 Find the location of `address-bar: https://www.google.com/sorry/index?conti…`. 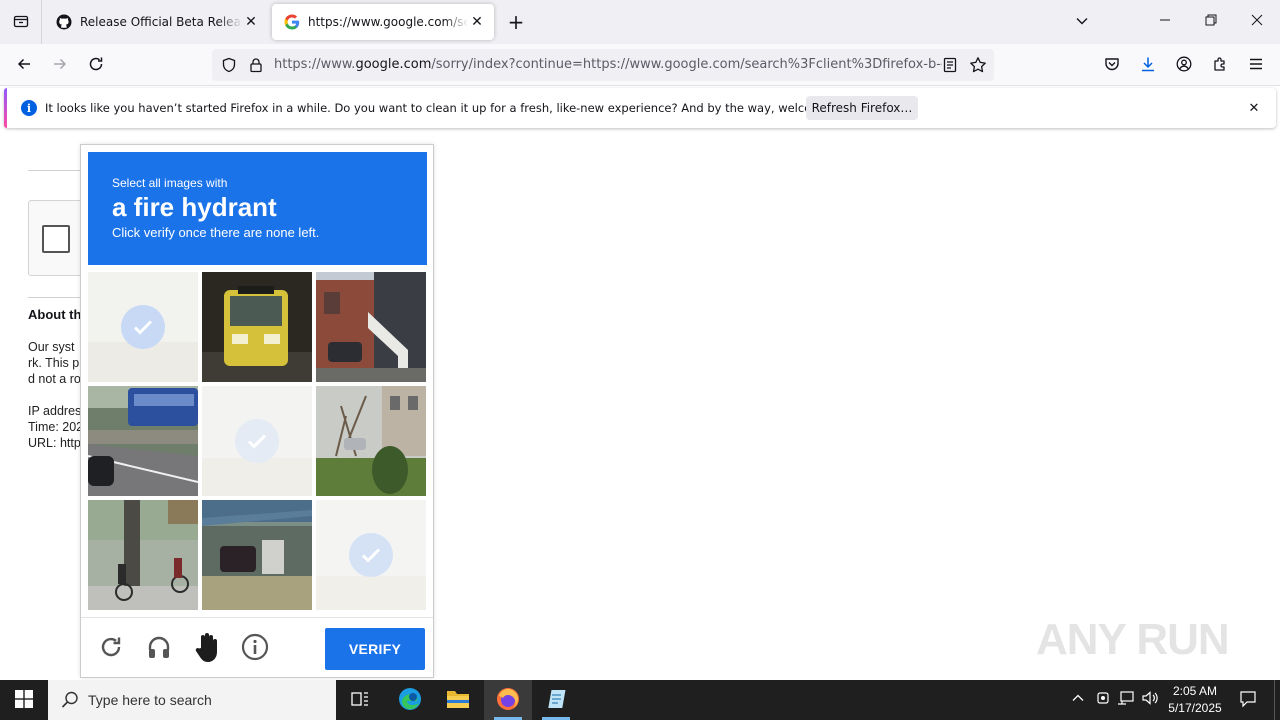

address-bar: https://www.google.com/sorry/index?conti… is located at coordinates (603, 65).